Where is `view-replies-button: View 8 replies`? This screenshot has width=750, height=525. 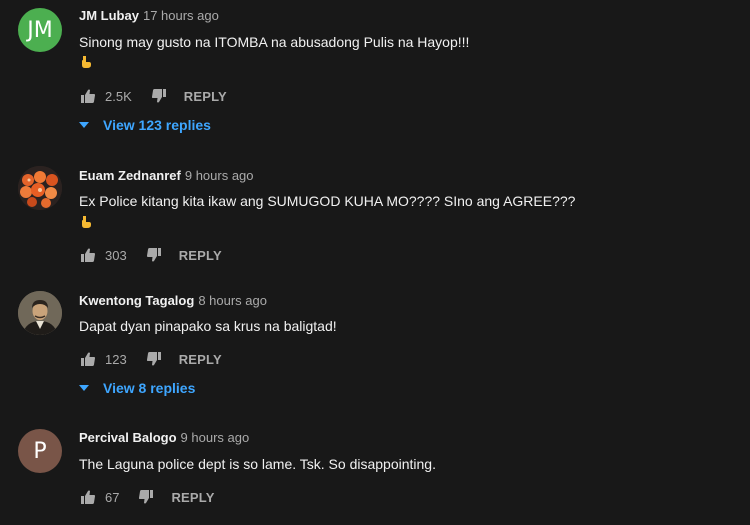
view-replies-button: View 8 replies is located at coordinates (136, 388).